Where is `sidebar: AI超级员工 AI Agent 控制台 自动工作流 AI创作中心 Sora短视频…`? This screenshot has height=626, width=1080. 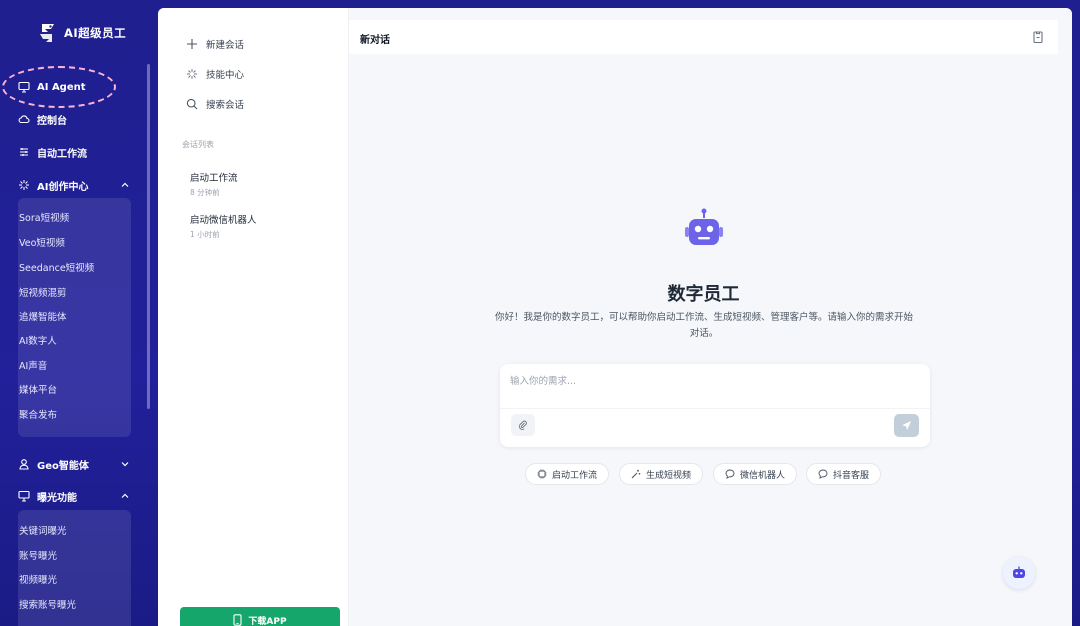 sidebar: AI超级员工 AI Agent 控制台 自动工作流 AI创作中心 Sora短视频… is located at coordinates (79, 313).